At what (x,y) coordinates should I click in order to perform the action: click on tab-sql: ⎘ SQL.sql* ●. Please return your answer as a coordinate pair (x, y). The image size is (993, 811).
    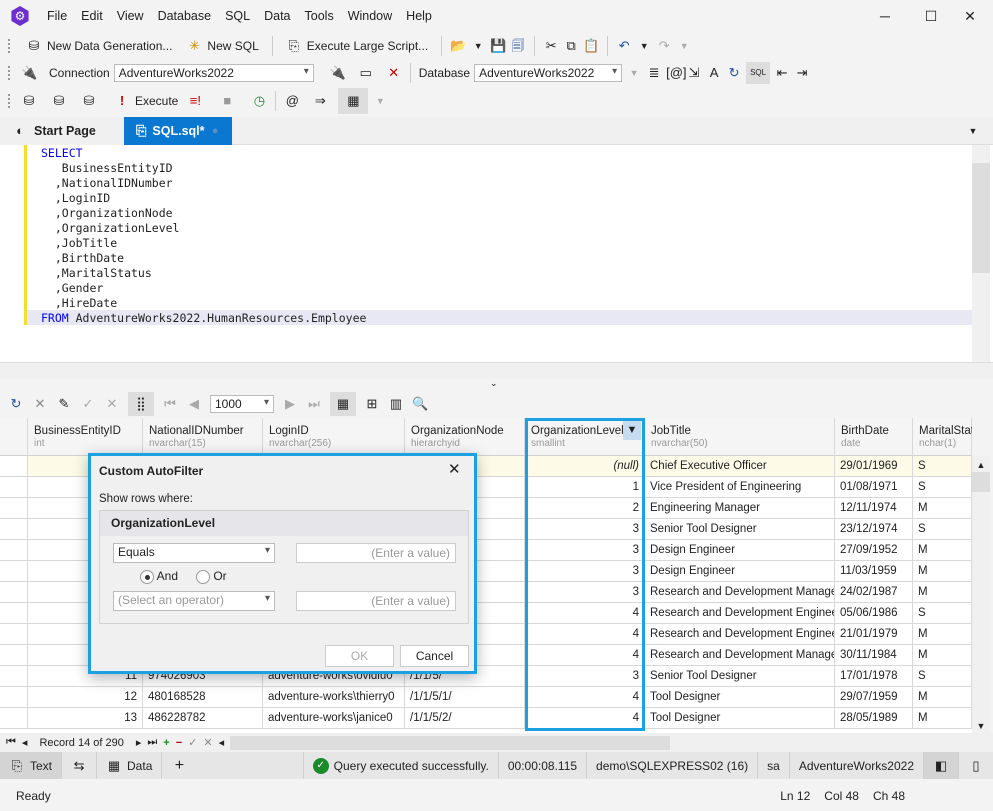
    Looking at the image, I should click on (178, 131).